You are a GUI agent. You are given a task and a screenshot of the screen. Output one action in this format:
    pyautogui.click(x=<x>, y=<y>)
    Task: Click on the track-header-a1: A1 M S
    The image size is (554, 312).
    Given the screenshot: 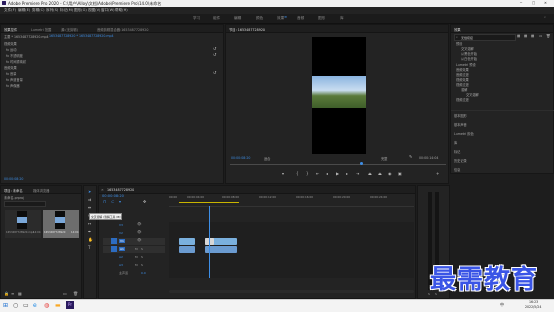 What is the action you would take?
    pyautogui.click(x=134, y=249)
    